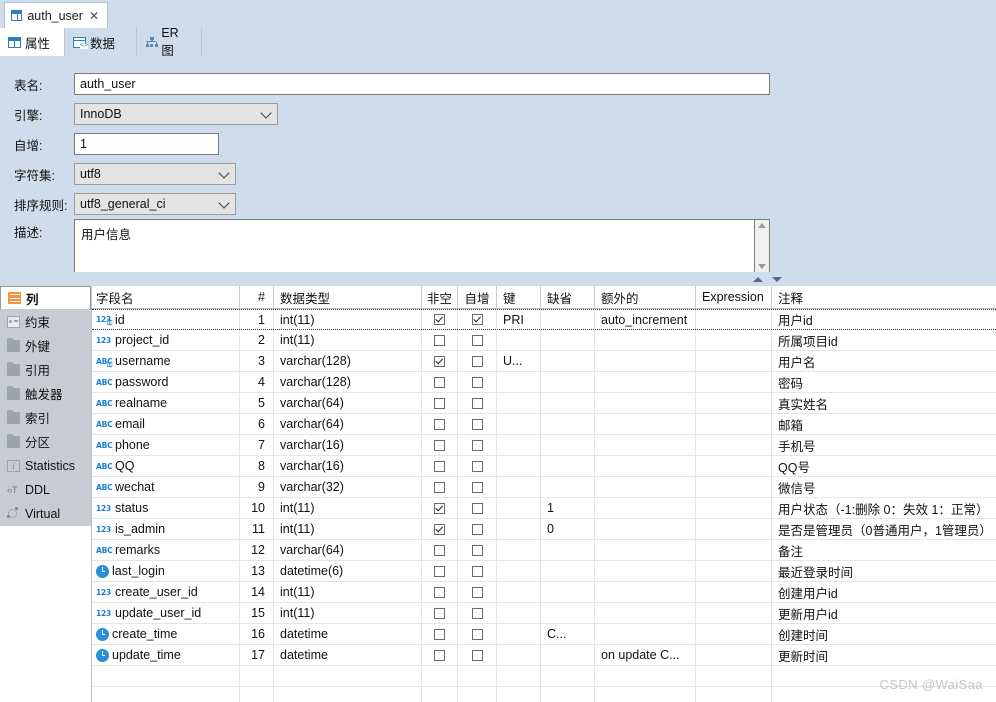 This screenshot has height=702, width=996. What do you see at coordinates (166, 634) in the screenshot?
I see `cell-field-name: create_time` at bounding box center [166, 634].